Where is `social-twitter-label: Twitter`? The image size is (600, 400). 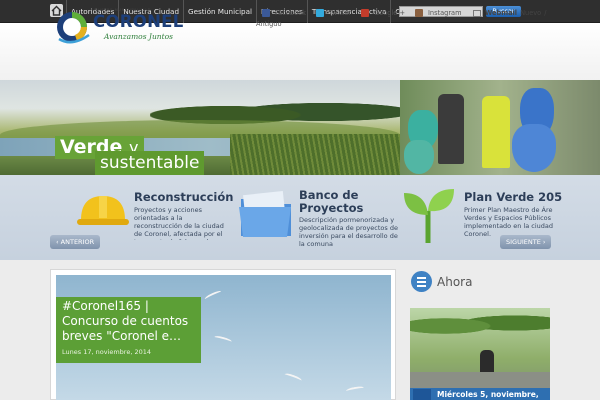
social-twitter-label: Twitter is located at coordinates (340, 13).